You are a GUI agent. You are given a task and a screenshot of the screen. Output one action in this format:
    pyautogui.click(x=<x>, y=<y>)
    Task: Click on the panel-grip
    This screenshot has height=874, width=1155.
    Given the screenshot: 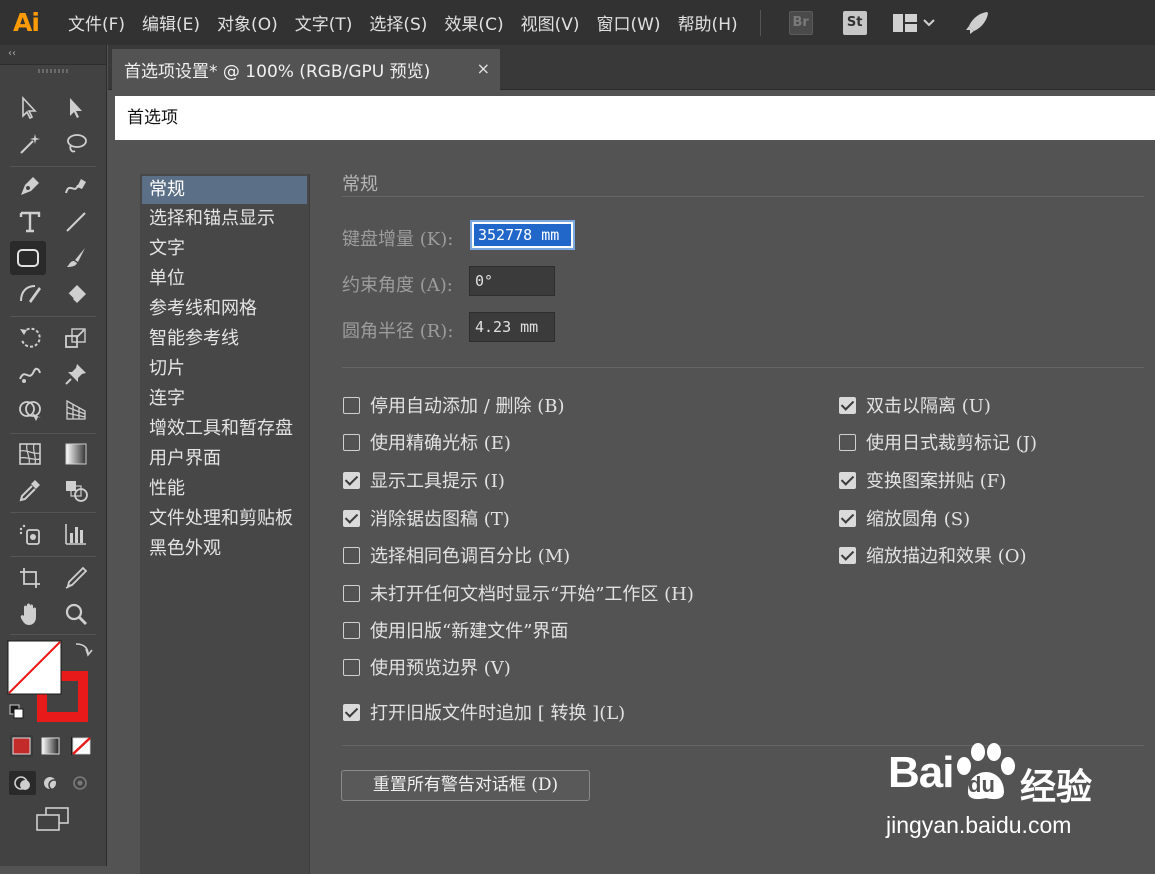 What is the action you would take?
    pyautogui.click(x=54, y=71)
    